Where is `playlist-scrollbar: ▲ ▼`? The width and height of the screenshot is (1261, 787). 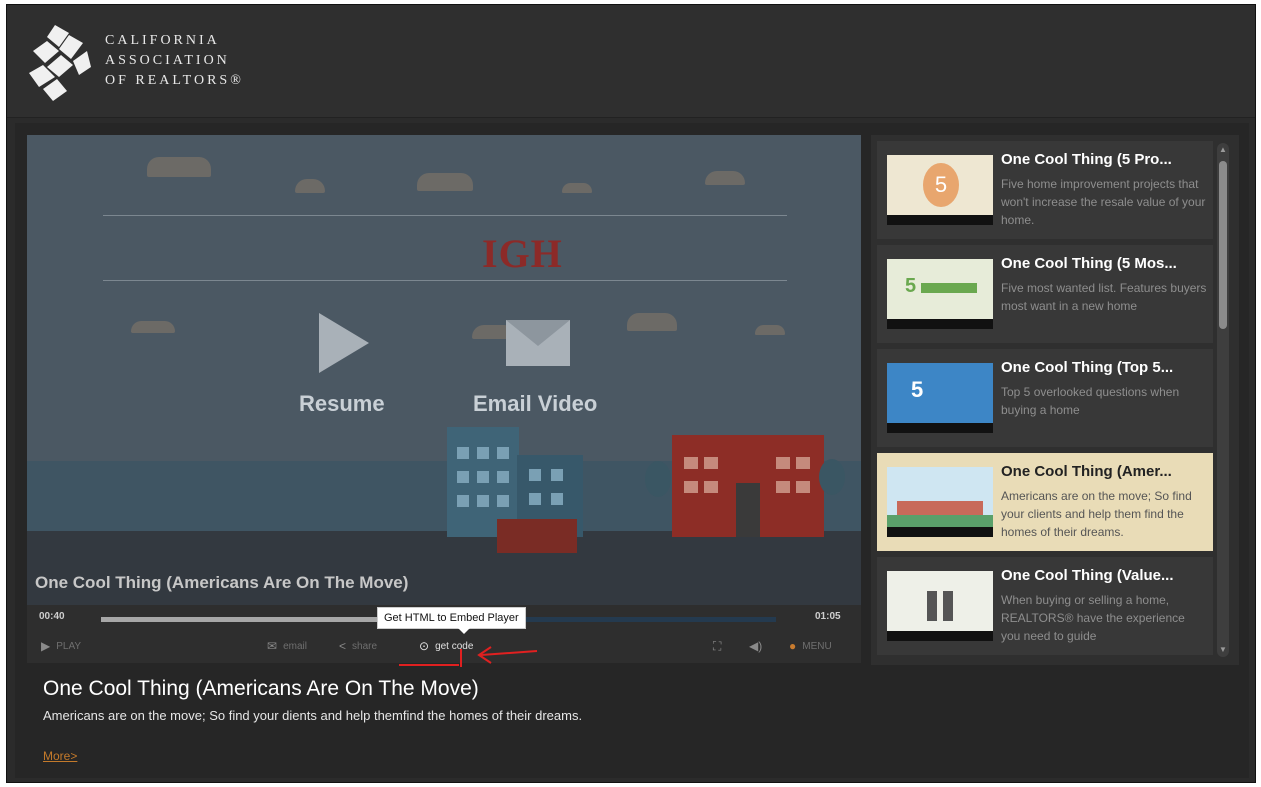
playlist-scrollbar: ▲ ▼ is located at coordinates (1223, 400).